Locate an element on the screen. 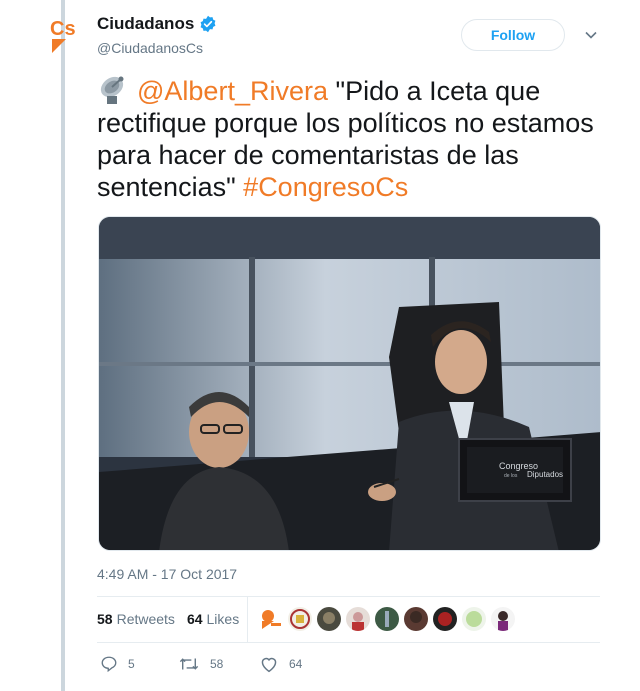 Image resolution: width=640 pixels, height=691 pixels. heart-icon is located at coordinates (269, 665).